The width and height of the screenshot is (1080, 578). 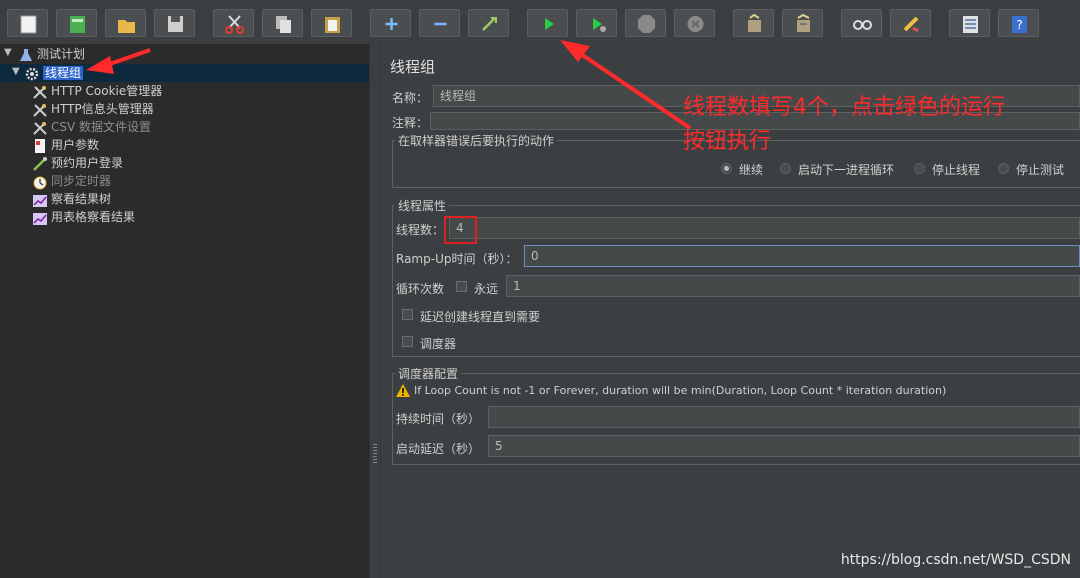 I want to click on threads-label: 线程数：, so click(x=420, y=230).